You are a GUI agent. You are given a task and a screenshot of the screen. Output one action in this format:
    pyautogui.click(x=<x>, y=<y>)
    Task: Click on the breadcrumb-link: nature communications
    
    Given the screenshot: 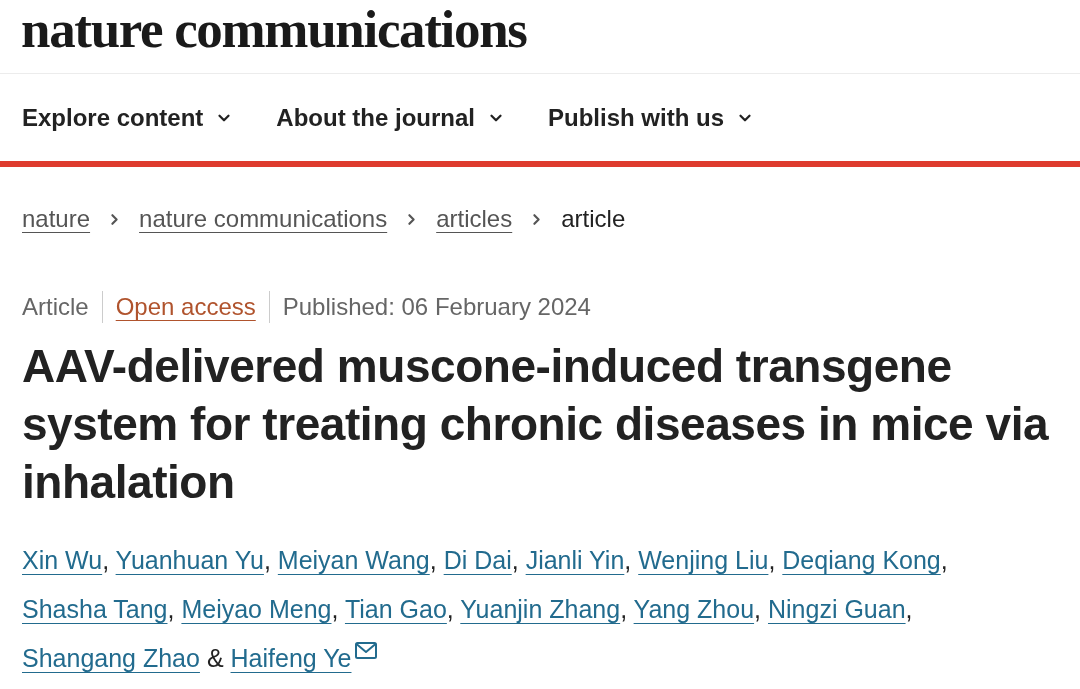 What is the action you would take?
    pyautogui.click(x=263, y=219)
    